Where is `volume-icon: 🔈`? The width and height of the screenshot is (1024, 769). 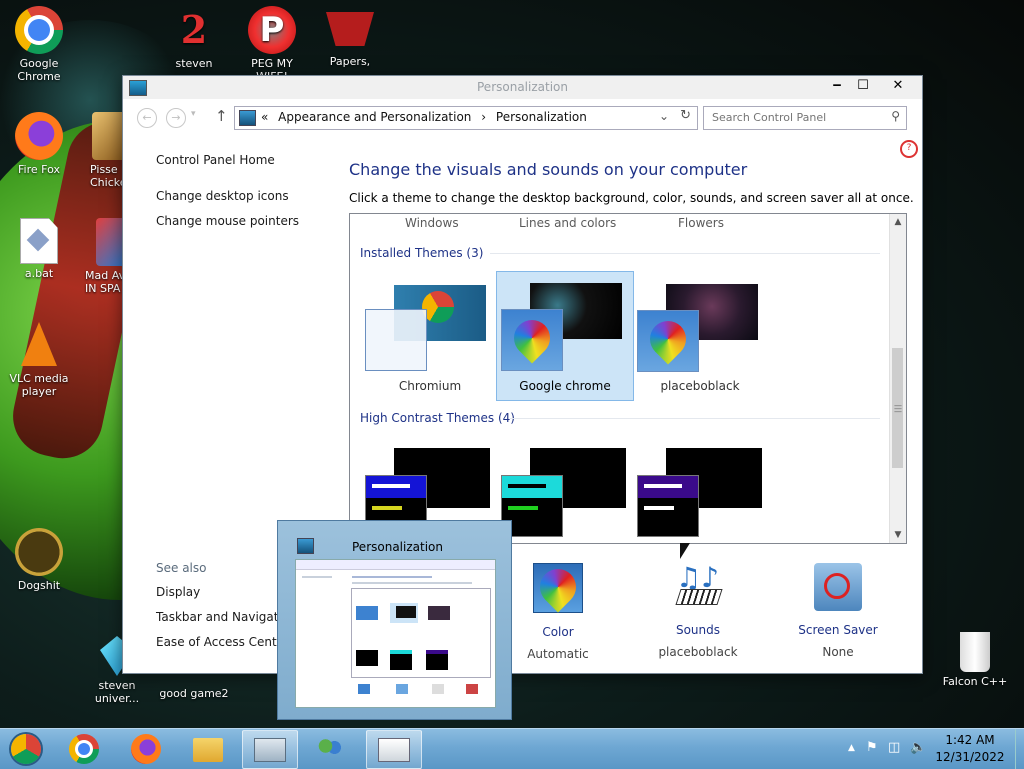 volume-icon: 🔈 is located at coordinates (918, 747).